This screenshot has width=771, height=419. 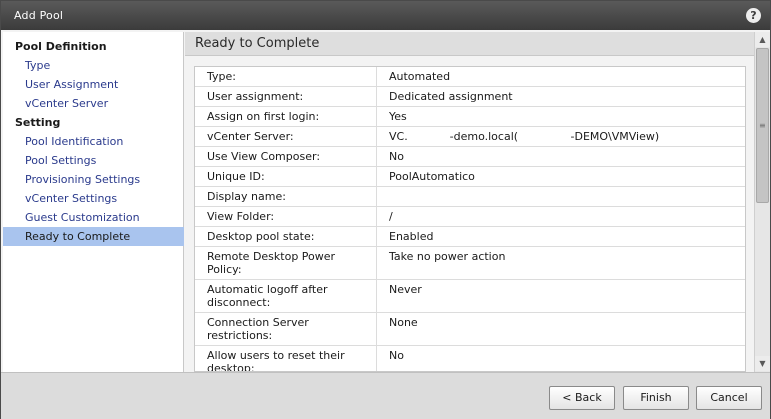 What do you see at coordinates (236, 176) in the screenshot?
I see `row-label: Unique ID:` at bounding box center [236, 176].